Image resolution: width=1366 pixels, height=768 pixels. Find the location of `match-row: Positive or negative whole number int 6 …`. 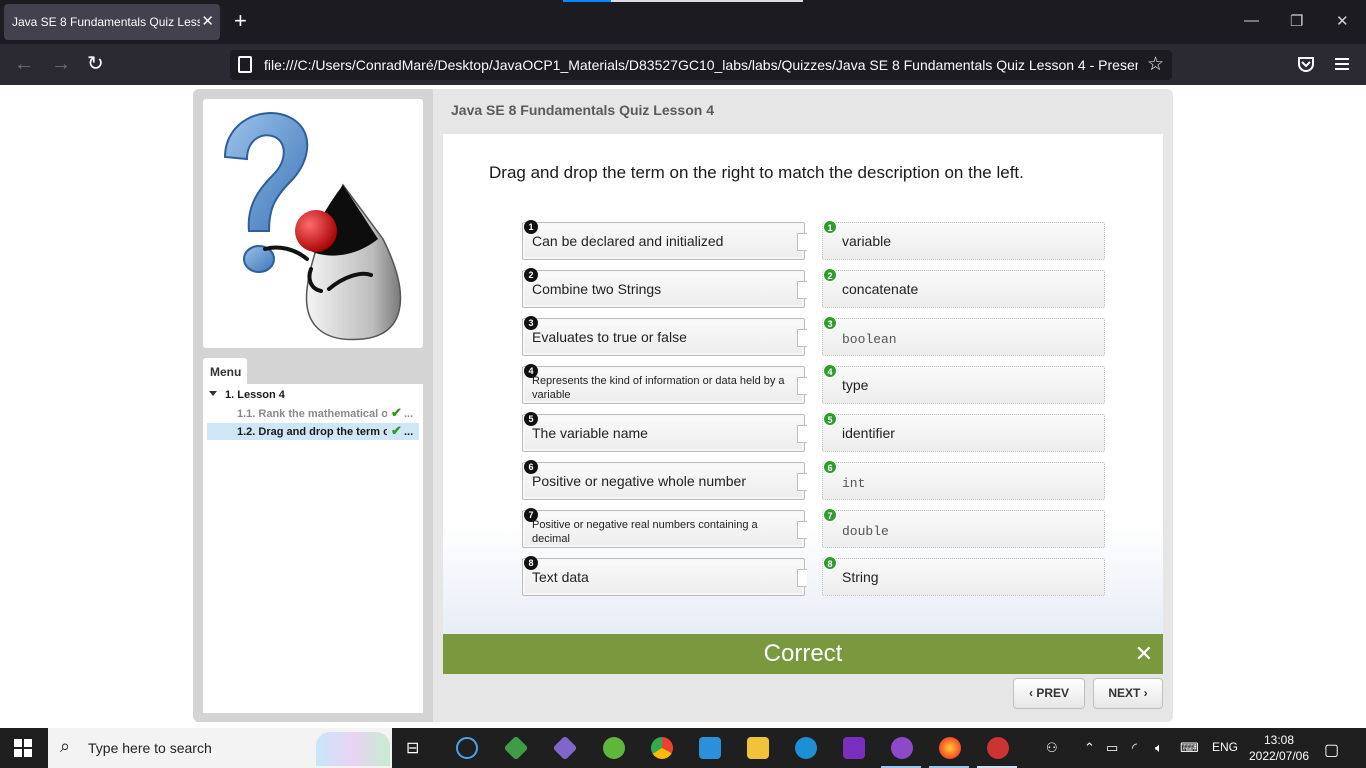

match-row: Positive or negative whole number int 6 … is located at coordinates (814, 480).